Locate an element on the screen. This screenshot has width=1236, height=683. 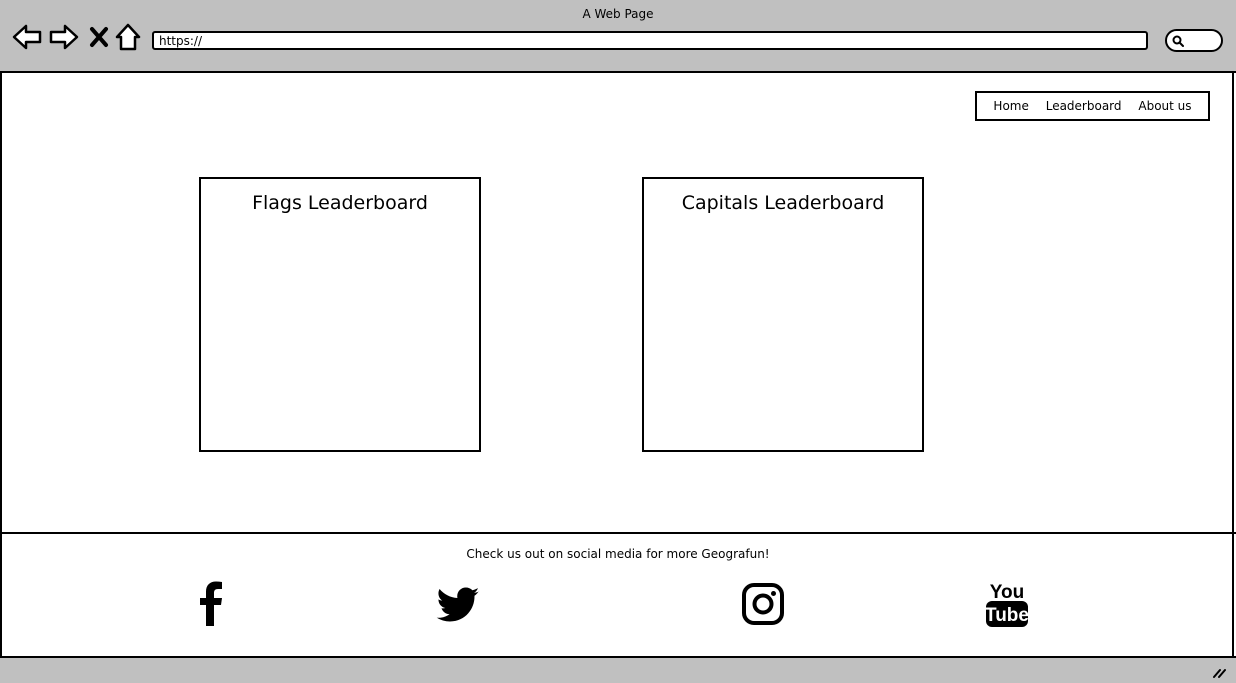
youtube-you-text: You is located at coordinates (1007, 592).